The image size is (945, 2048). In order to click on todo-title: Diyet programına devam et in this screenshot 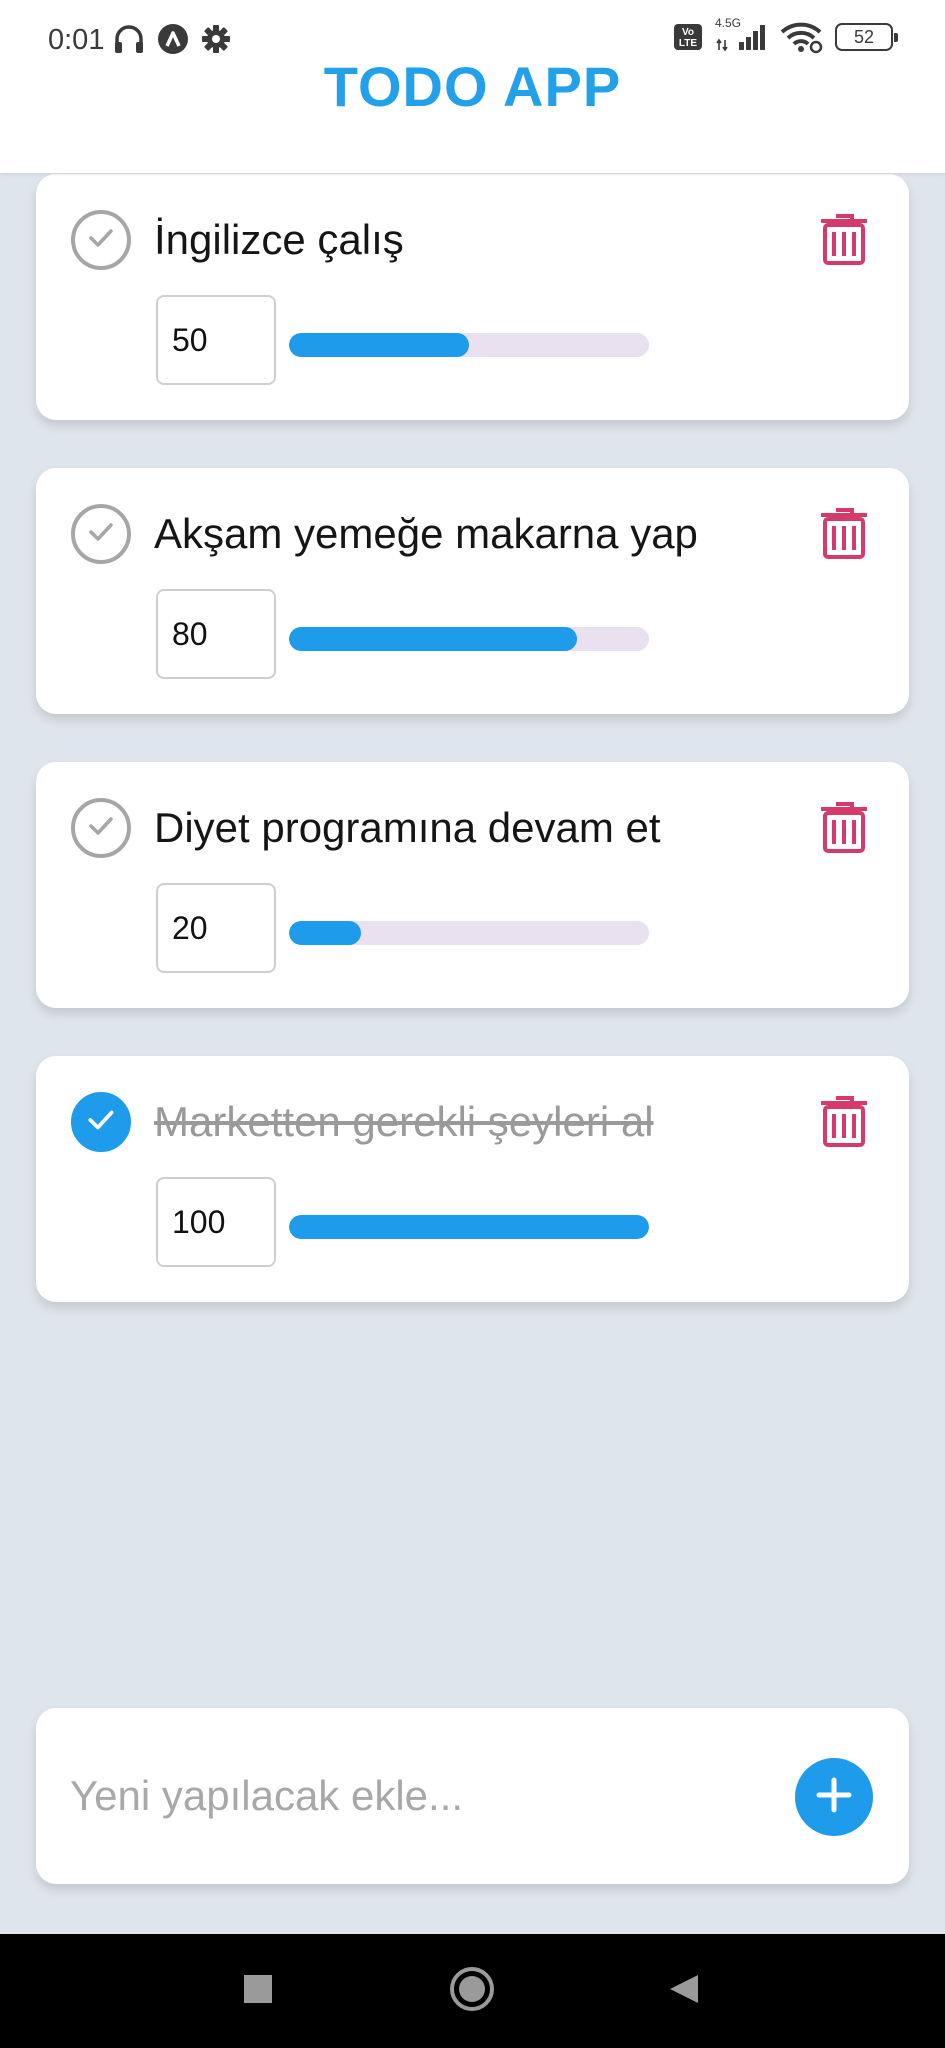, I will do `click(407, 827)`.